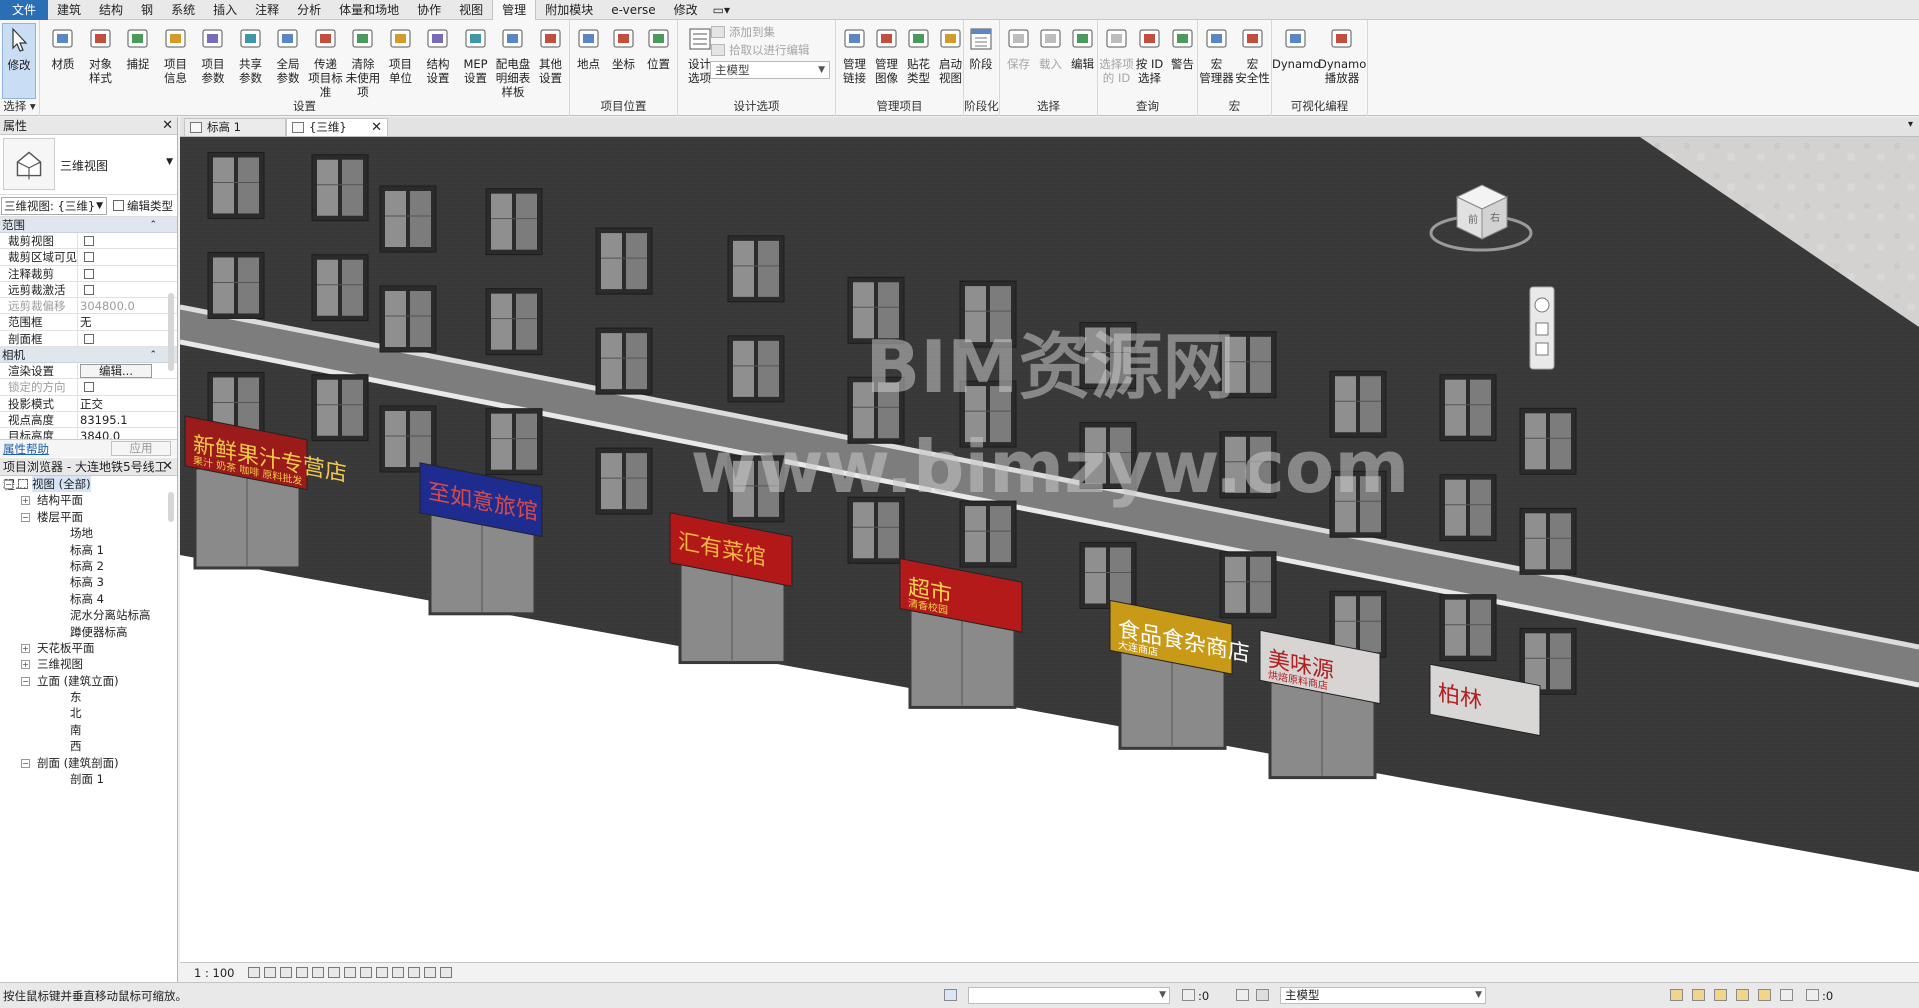  Describe the element at coordinates (1698, 995) in the screenshot. I see `select-underlay-icon` at that location.